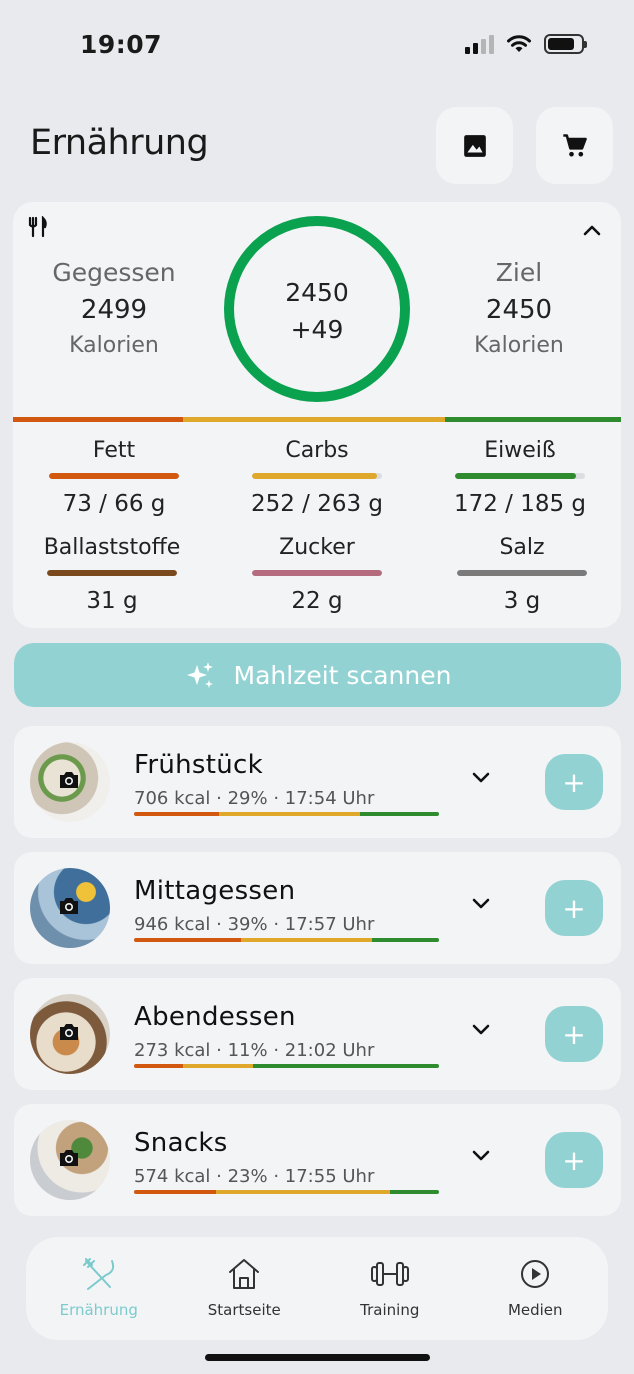  What do you see at coordinates (215, 1017) in the screenshot?
I see `meal-name: Abendessen` at bounding box center [215, 1017].